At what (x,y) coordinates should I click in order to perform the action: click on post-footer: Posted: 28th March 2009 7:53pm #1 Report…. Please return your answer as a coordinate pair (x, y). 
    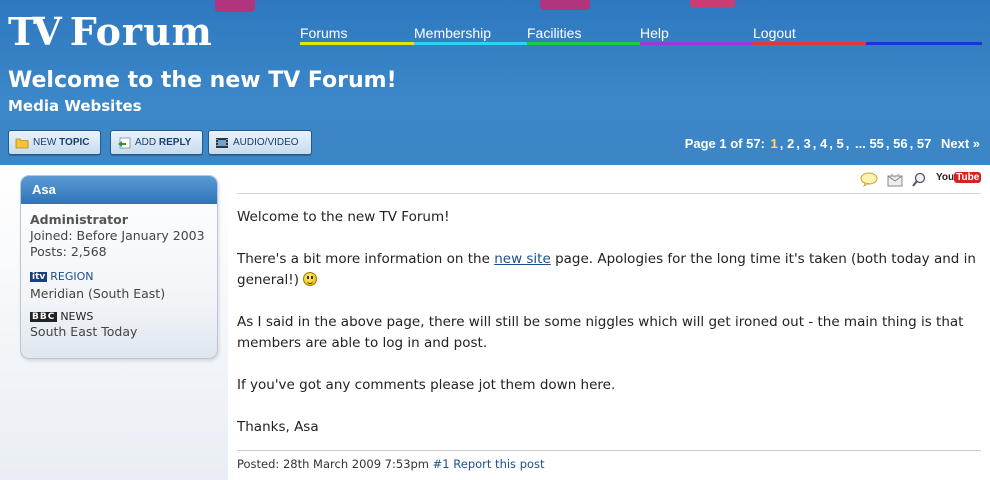
    Looking at the image, I should click on (391, 464).